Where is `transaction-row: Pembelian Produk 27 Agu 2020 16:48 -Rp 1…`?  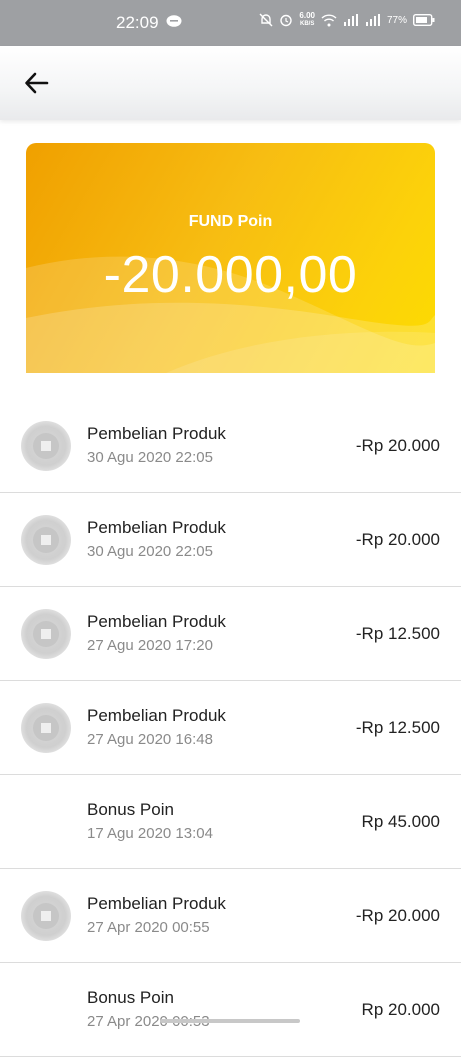 transaction-row: Pembelian Produk 27 Agu 2020 16:48 -Rp 1… is located at coordinates (230, 728).